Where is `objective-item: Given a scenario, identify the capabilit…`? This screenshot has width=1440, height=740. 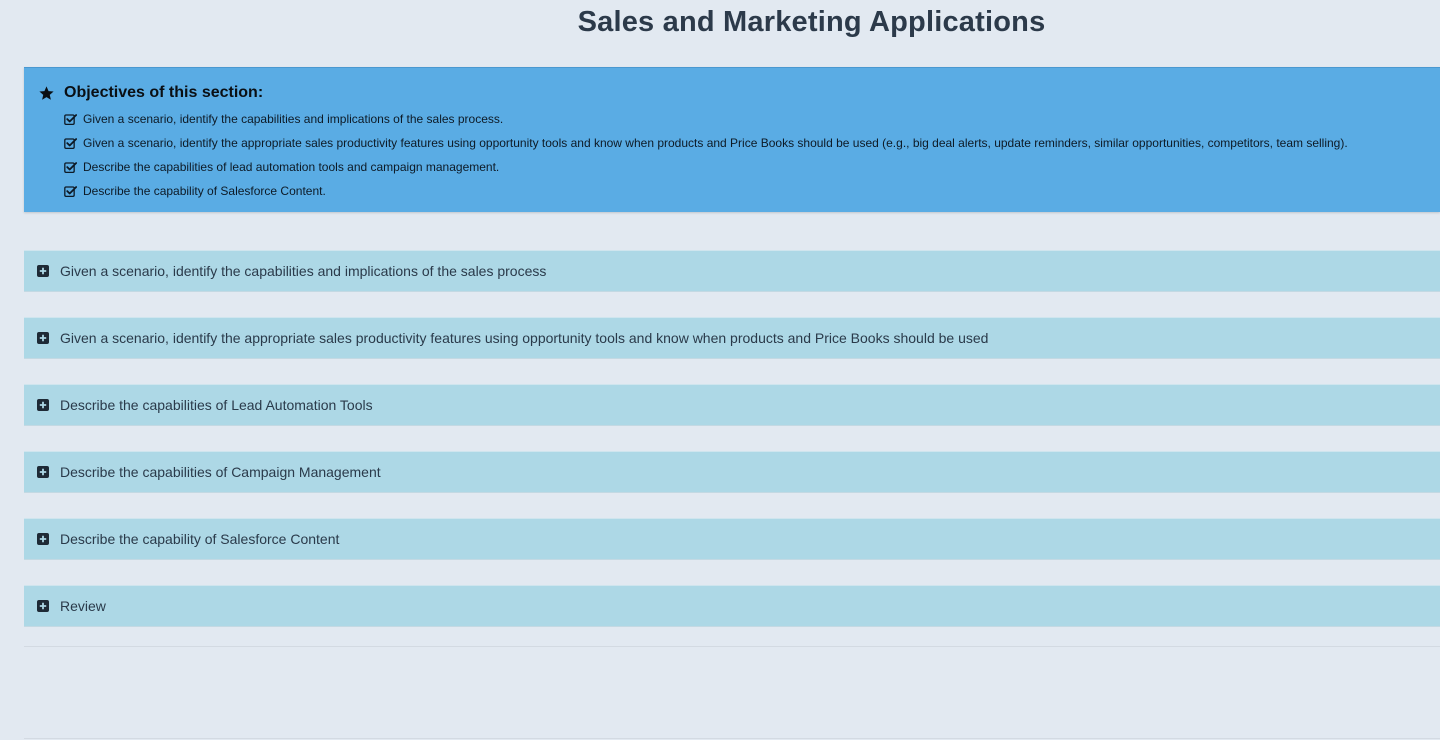 objective-item: Given a scenario, identify the capabilit… is located at coordinates (752, 119).